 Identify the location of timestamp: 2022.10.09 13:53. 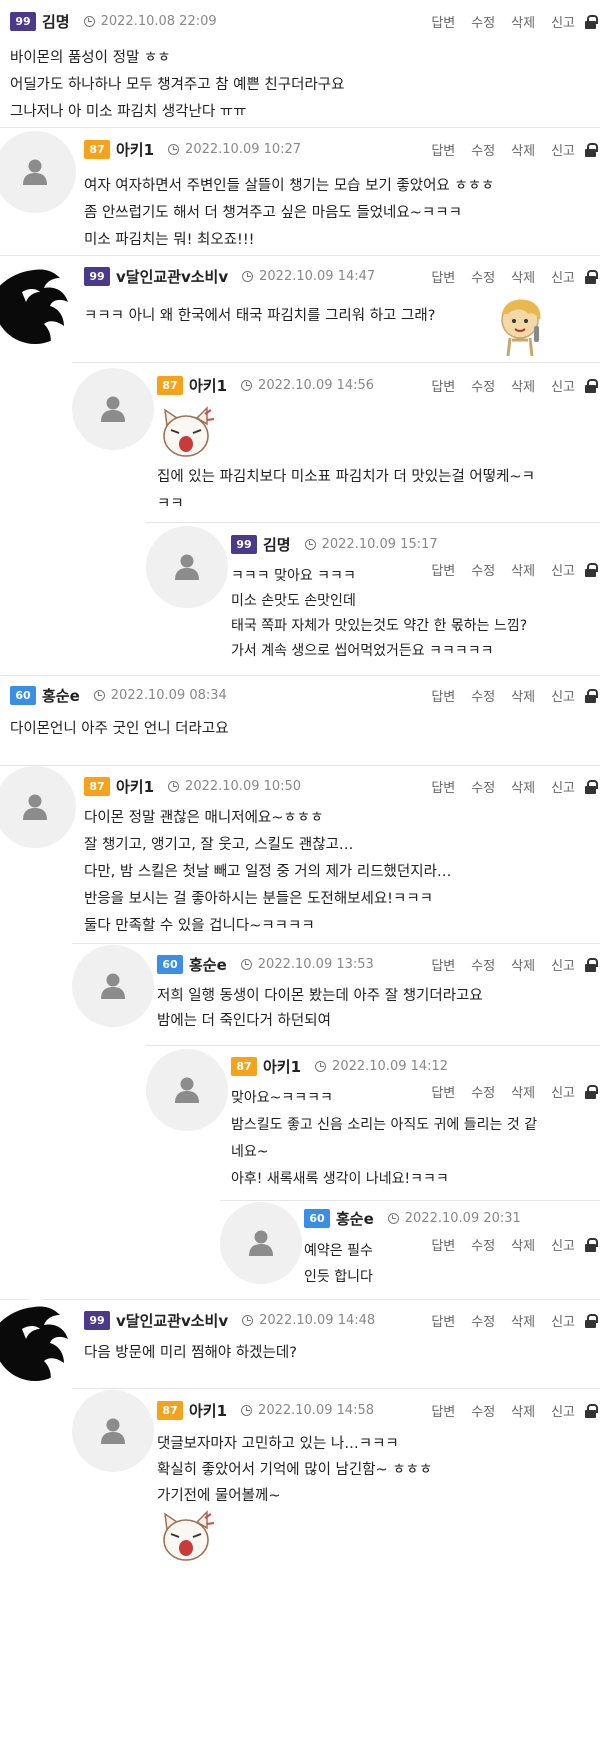
(307, 964).